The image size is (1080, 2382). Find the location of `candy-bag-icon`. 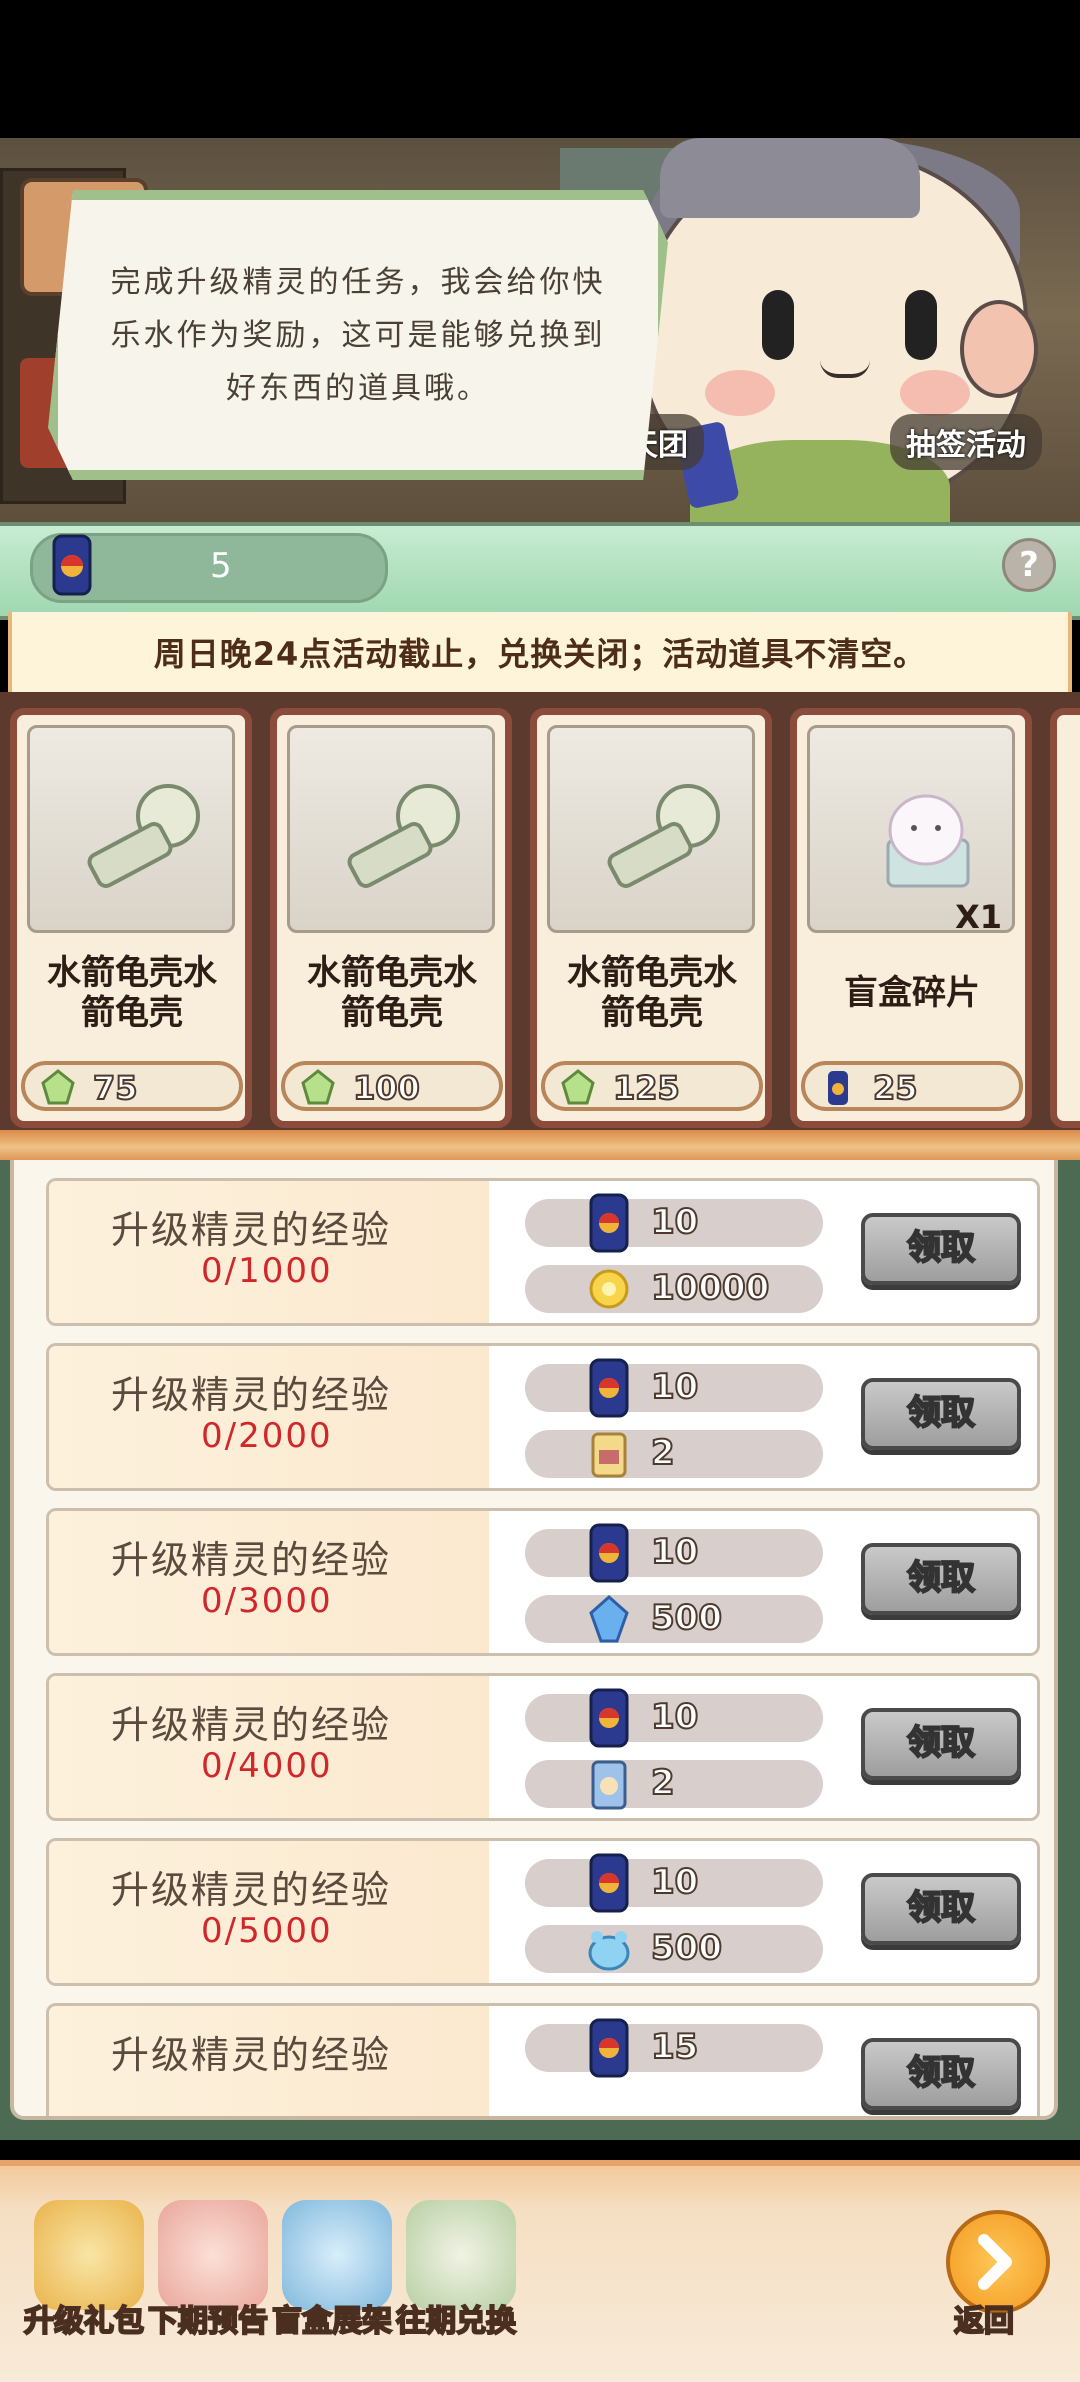

candy-bag-icon is located at coordinates (609, 1455).